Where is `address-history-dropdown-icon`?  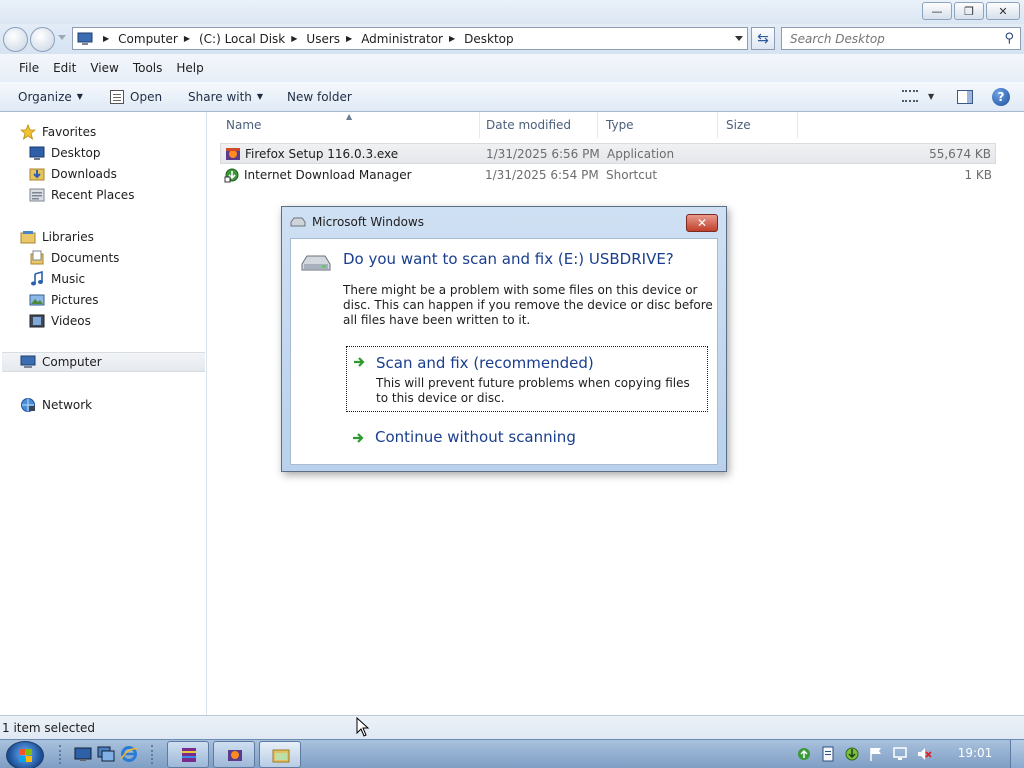 address-history-dropdown-icon is located at coordinates (739, 38).